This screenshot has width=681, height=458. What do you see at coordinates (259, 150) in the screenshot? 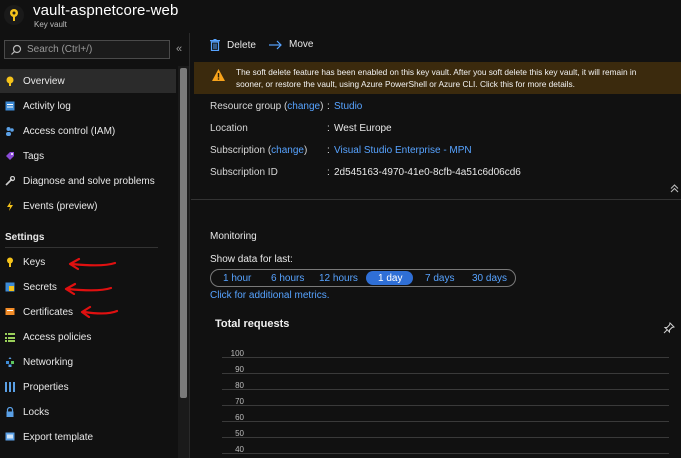
I see `subscription-label: Subscription (change)` at bounding box center [259, 150].